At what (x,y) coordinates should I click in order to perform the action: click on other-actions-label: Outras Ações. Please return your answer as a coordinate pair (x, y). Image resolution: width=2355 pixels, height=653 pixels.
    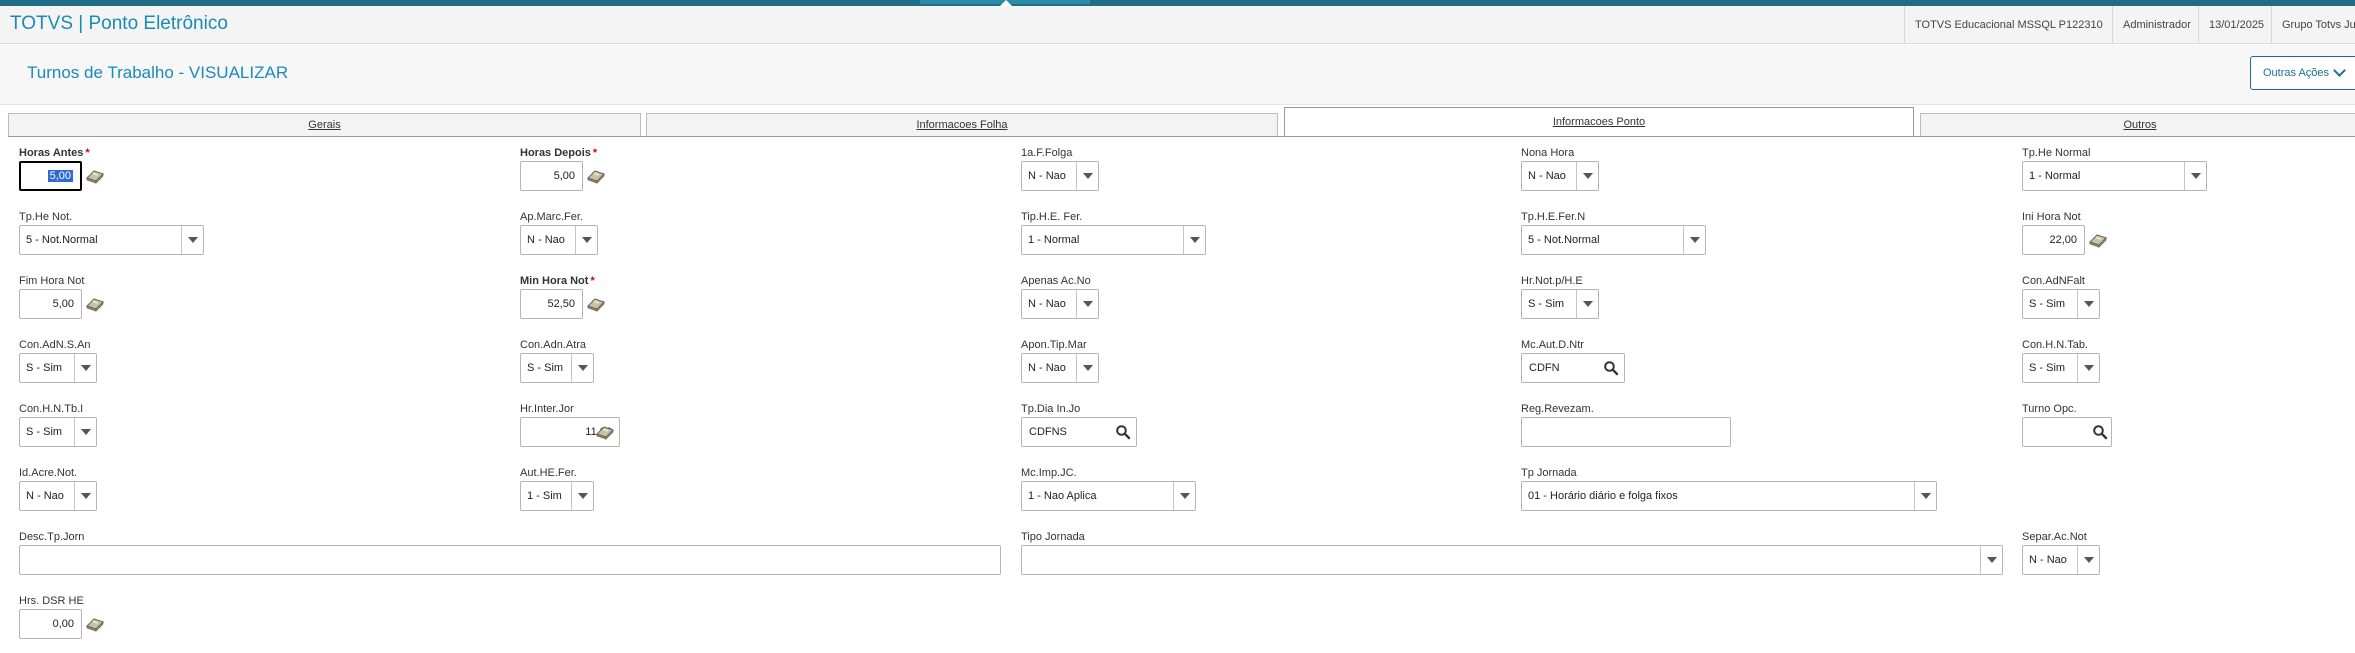
    Looking at the image, I should click on (2296, 73).